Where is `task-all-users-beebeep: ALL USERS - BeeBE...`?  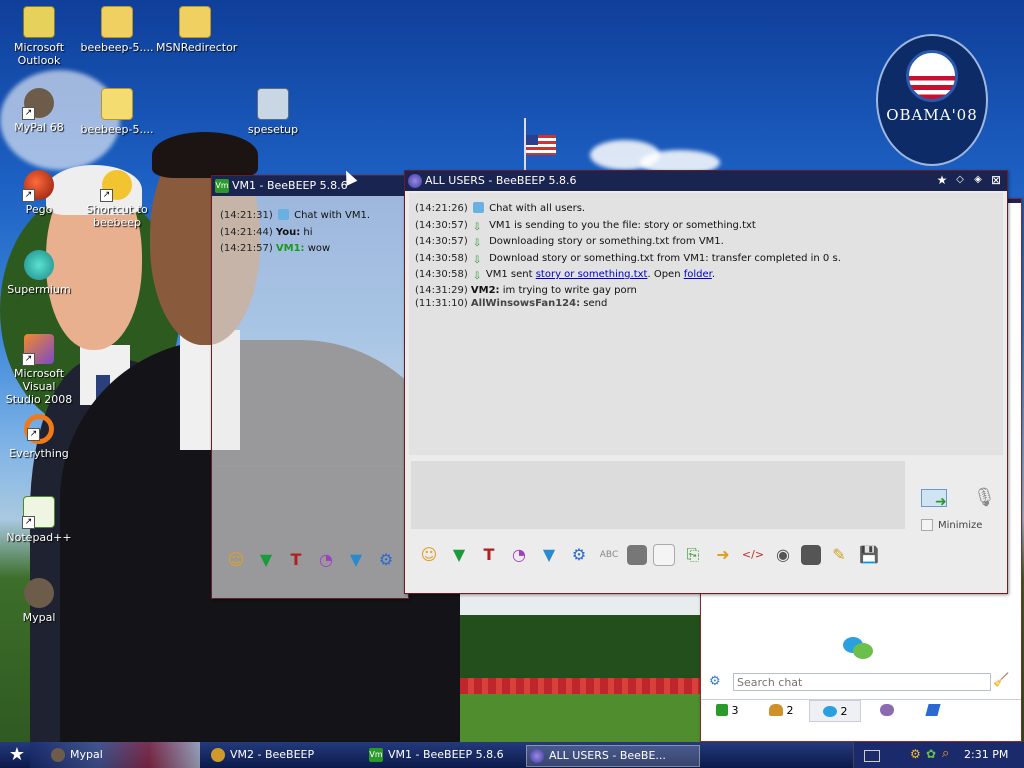
task-all-users-beebeep: ALL USERS - BeeBE... is located at coordinates (613, 756).